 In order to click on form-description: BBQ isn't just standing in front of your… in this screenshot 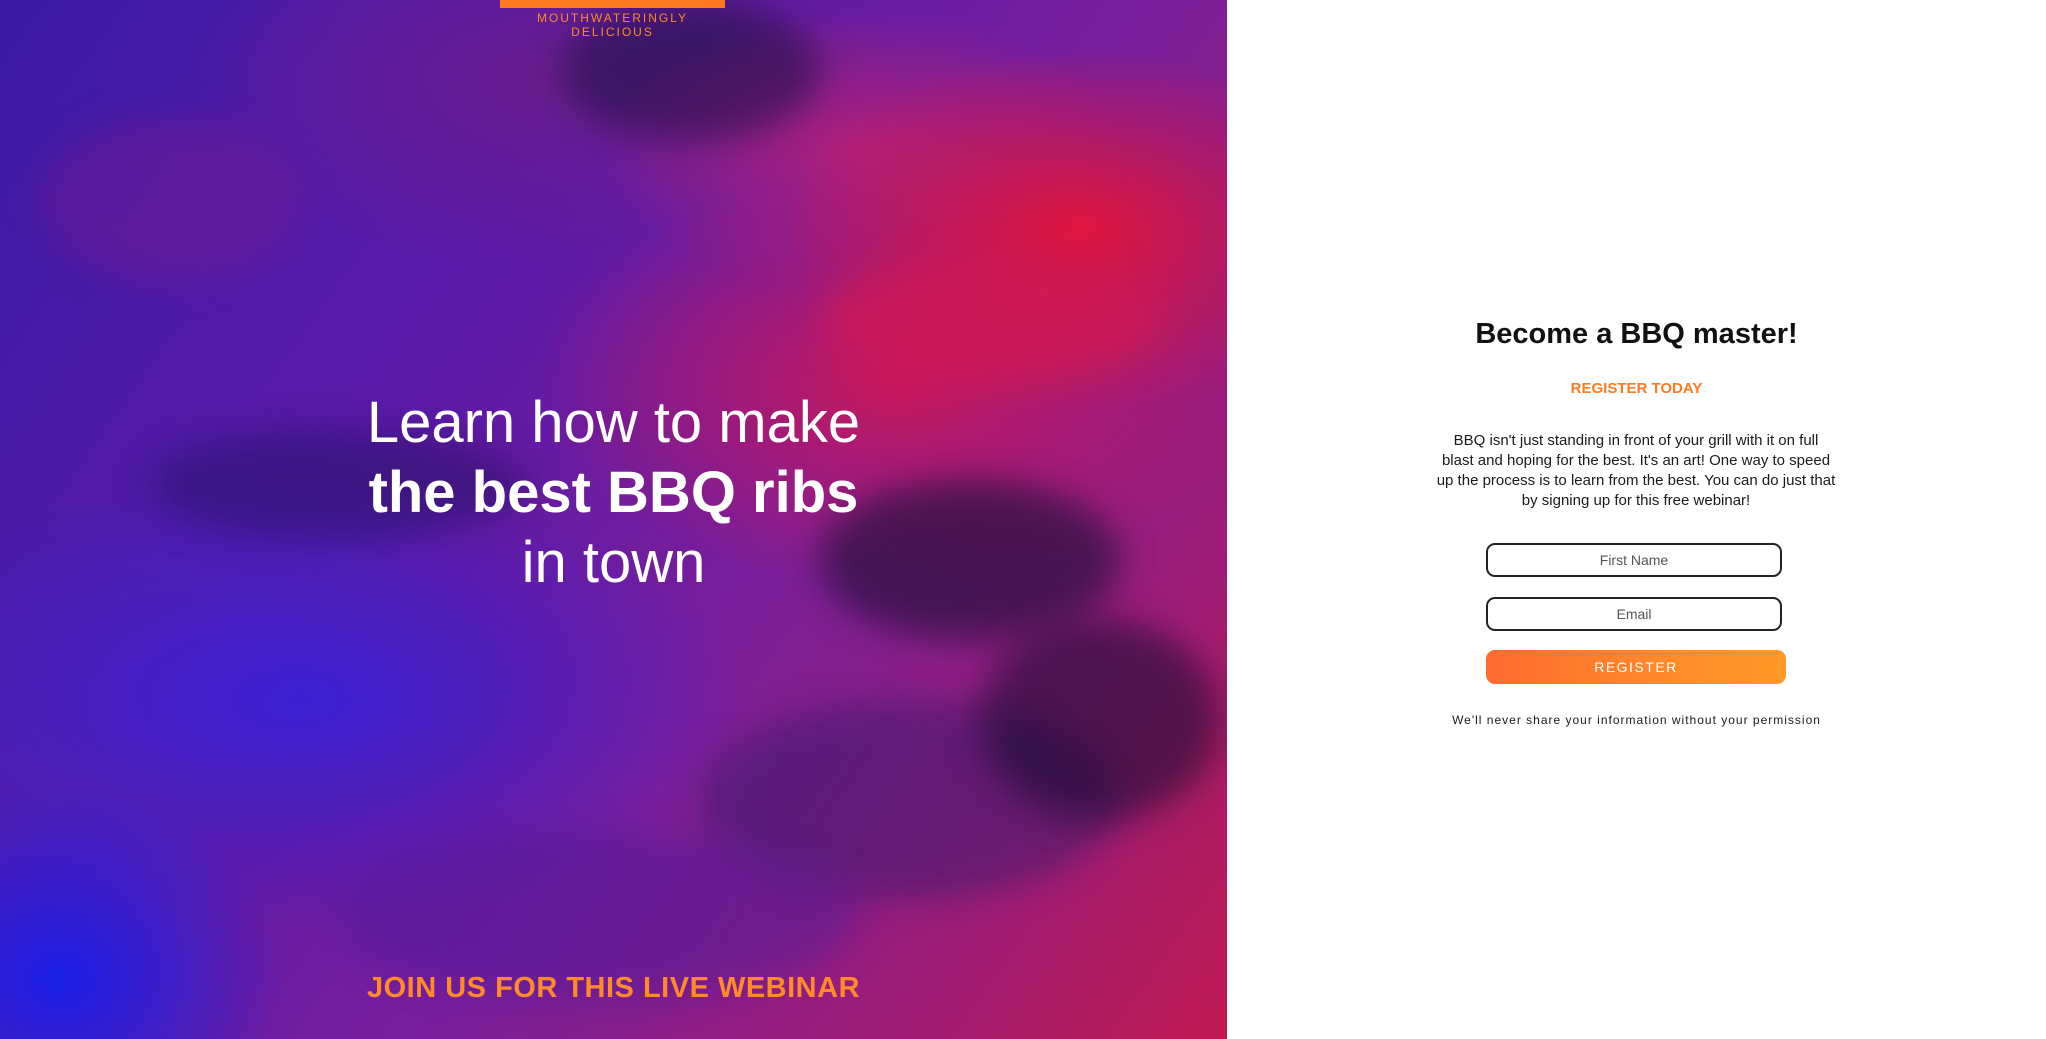, I will do `click(1636, 470)`.